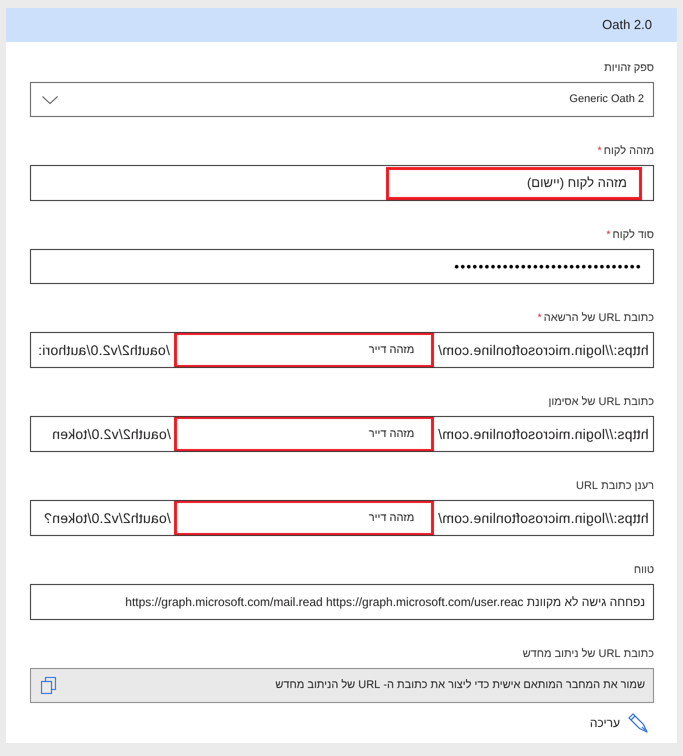 This screenshot has height=756, width=683. What do you see at coordinates (111, 434) in the screenshot?
I see `field-value: /oauth2/v2.0/token` at bounding box center [111, 434].